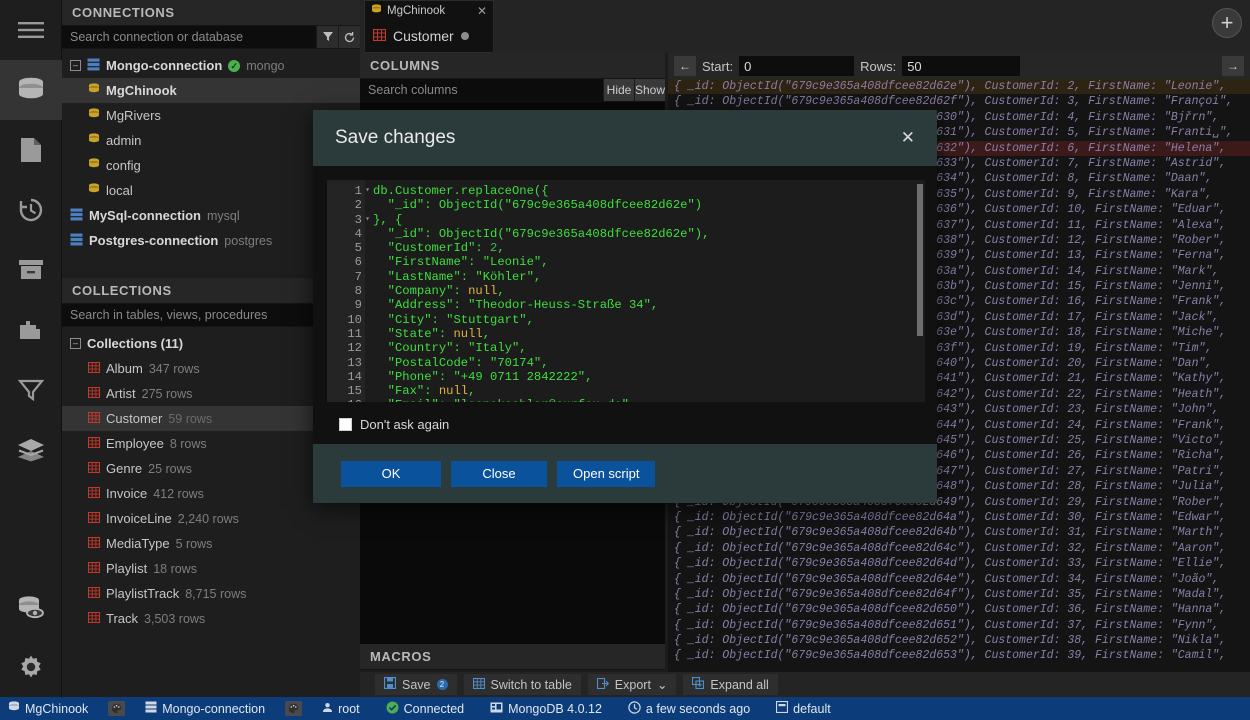 The height and width of the screenshot is (720, 1250). Describe the element at coordinates (205, 708) in the screenshot. I see `status-connection: Mongo-connection` at that location.